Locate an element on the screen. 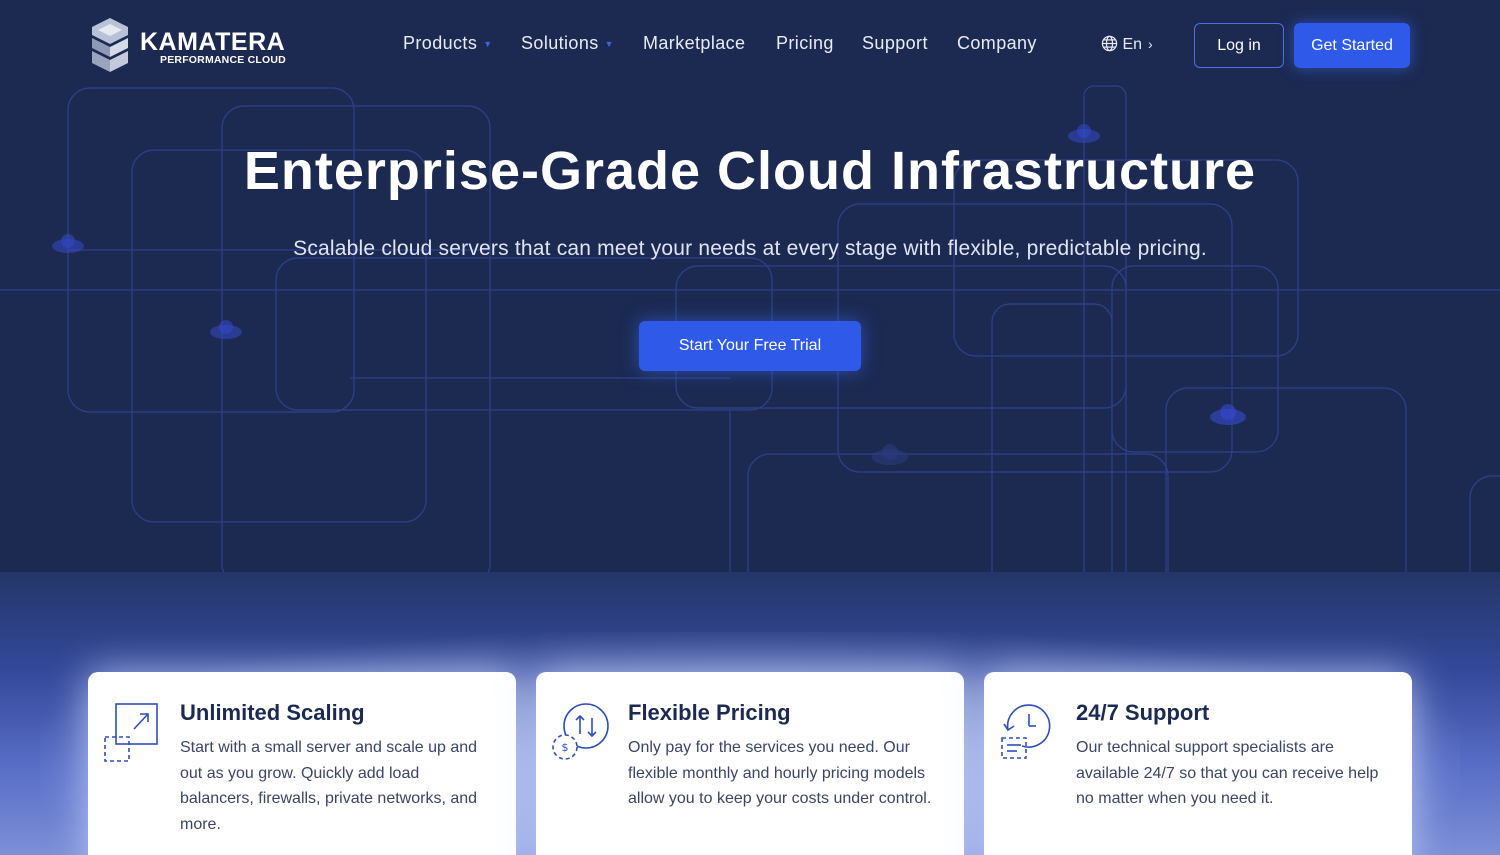 This screenshot has width=1500, height=855. nav-item-label: Pricing is located at coordinates (805, 43).